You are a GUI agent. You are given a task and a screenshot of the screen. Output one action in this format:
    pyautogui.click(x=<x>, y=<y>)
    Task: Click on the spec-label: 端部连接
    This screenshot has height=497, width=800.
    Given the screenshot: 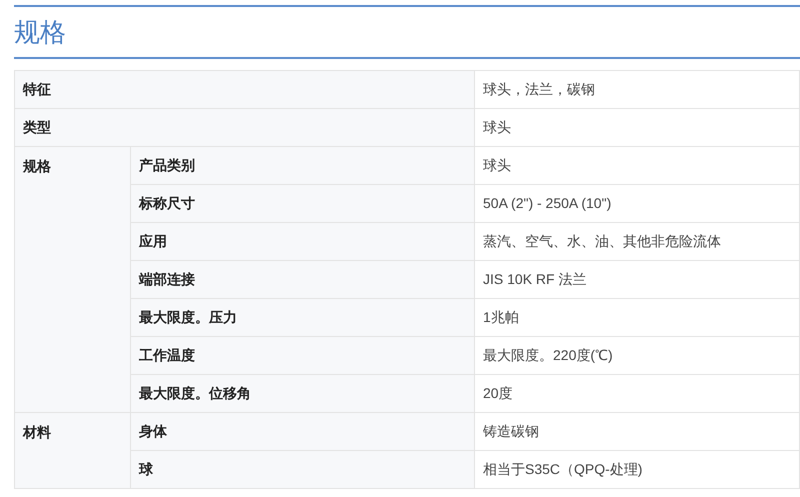 What is the action you would take?
    pyautogui.click(x=302, y=279)
    